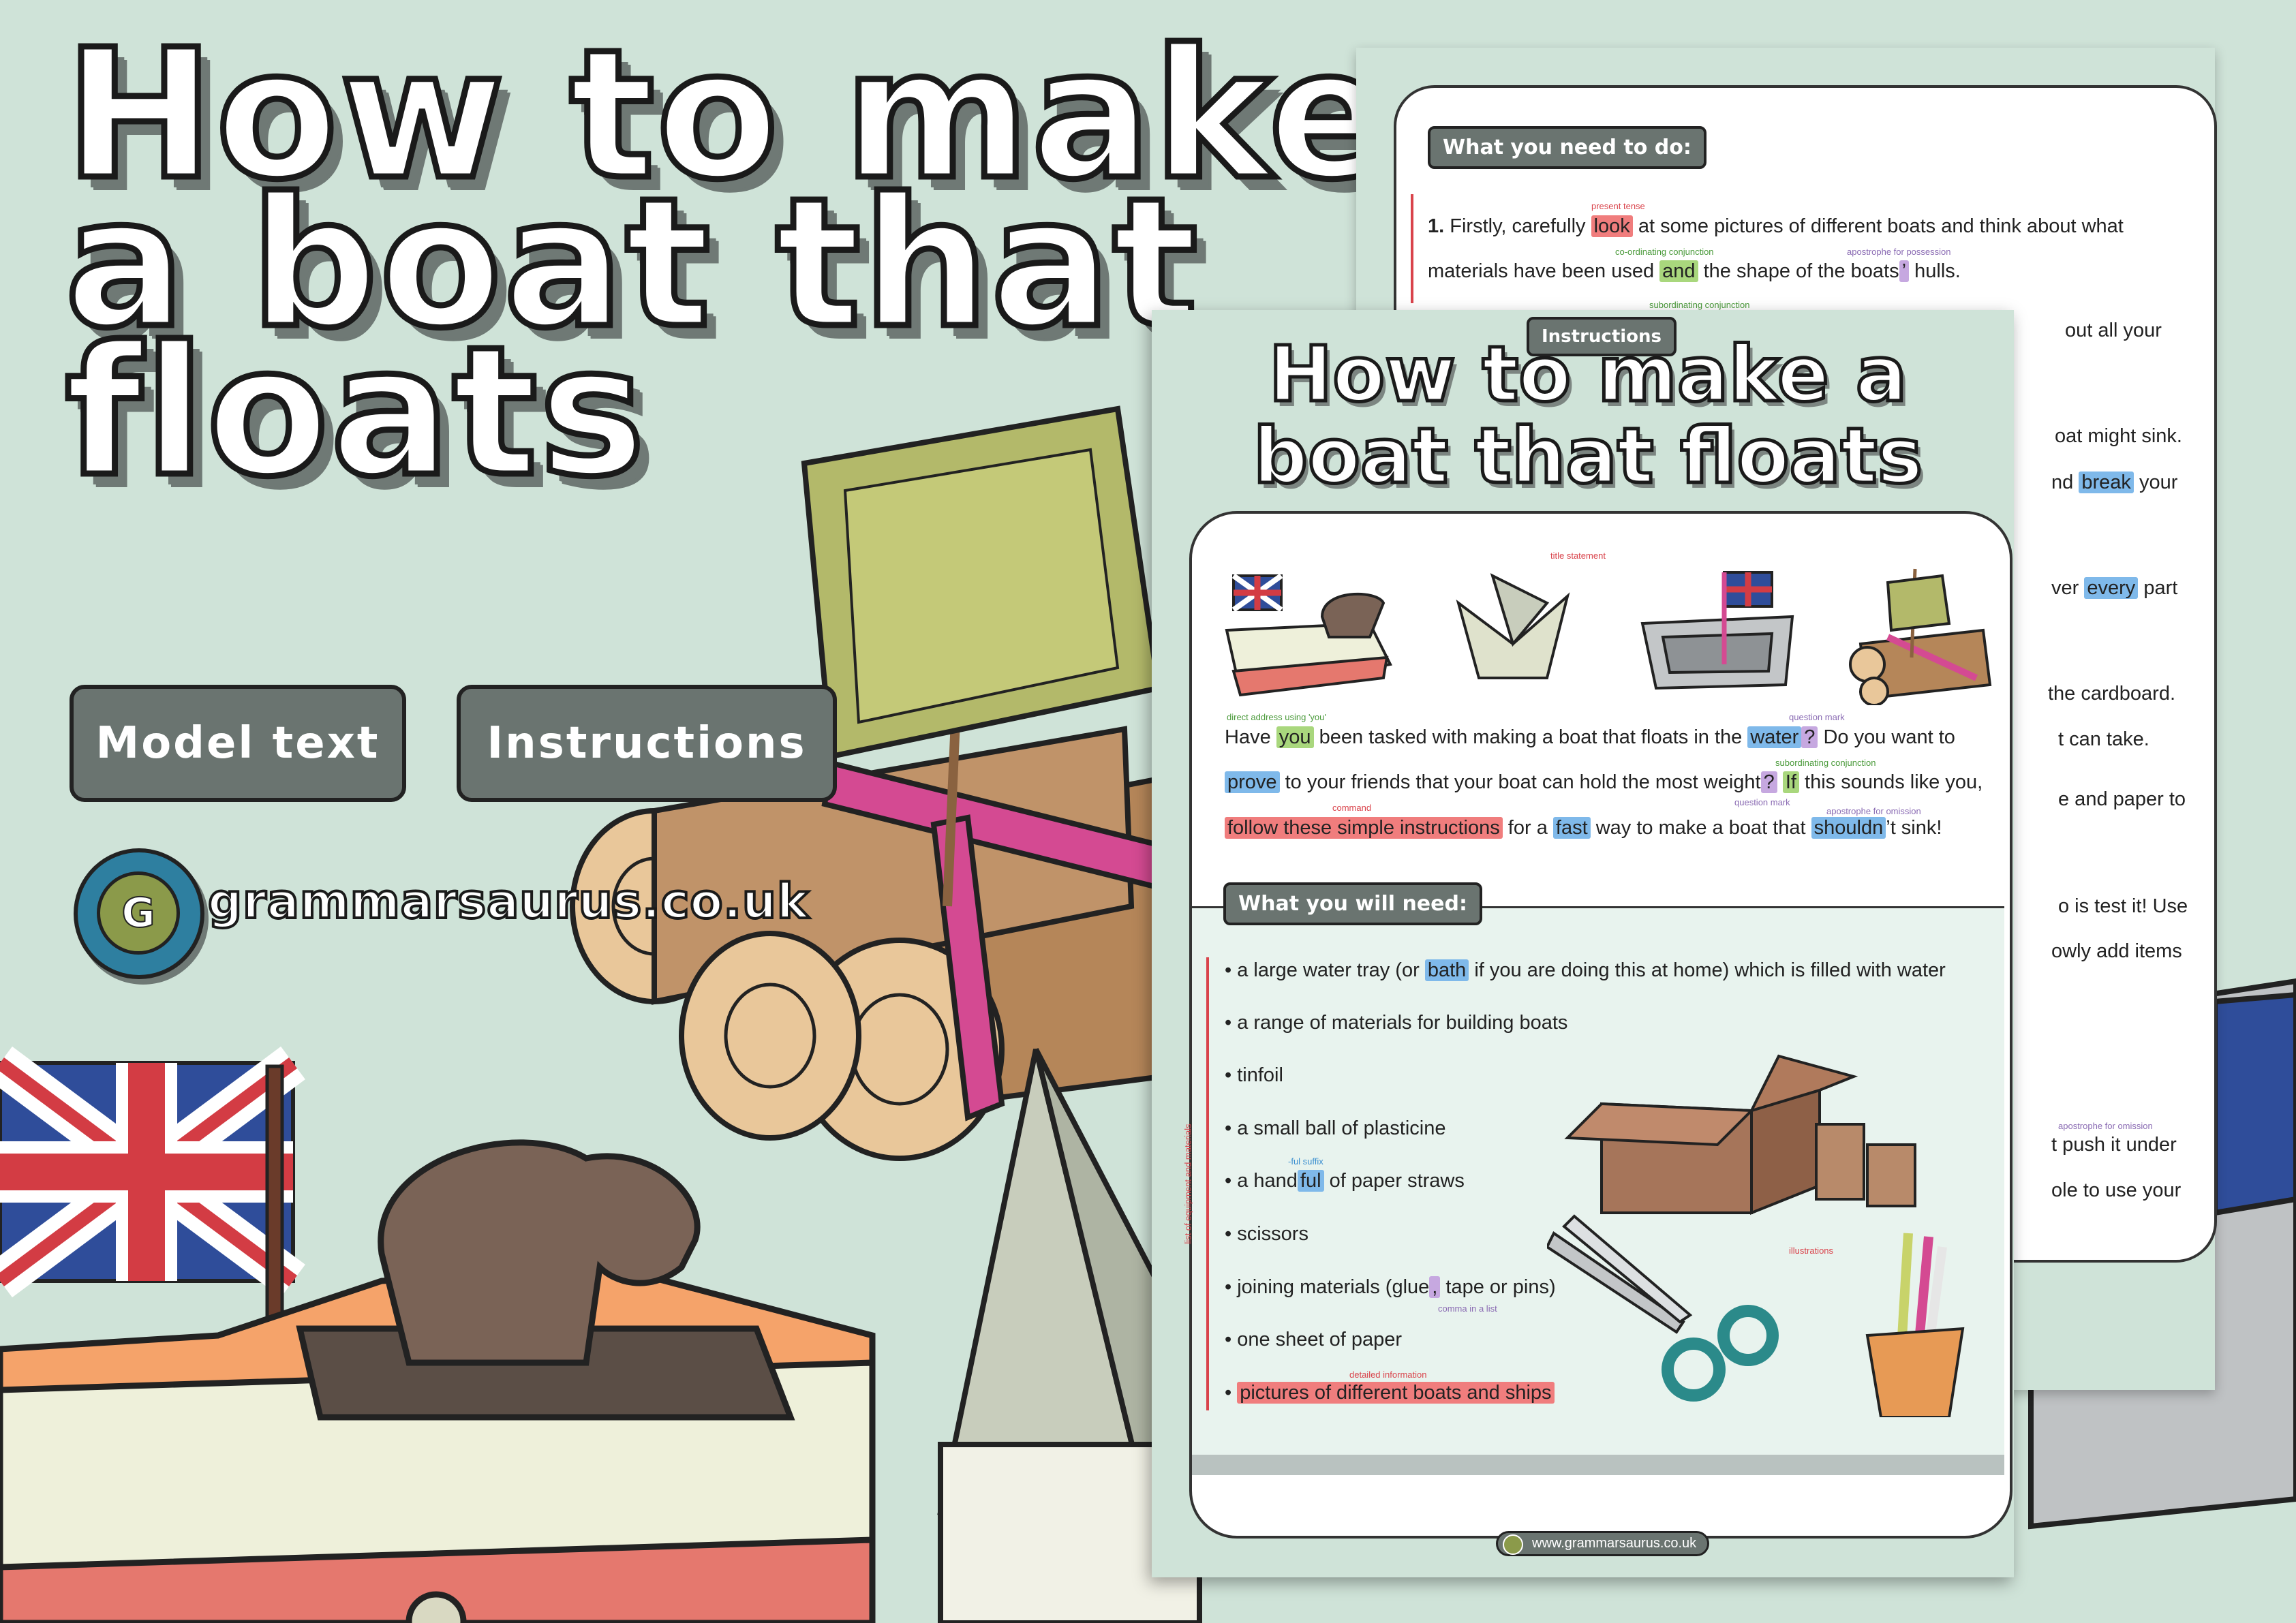  Describe the element at coordinates (1914, 828) in the screenshot. I see `text: ’t sink!` at that location.